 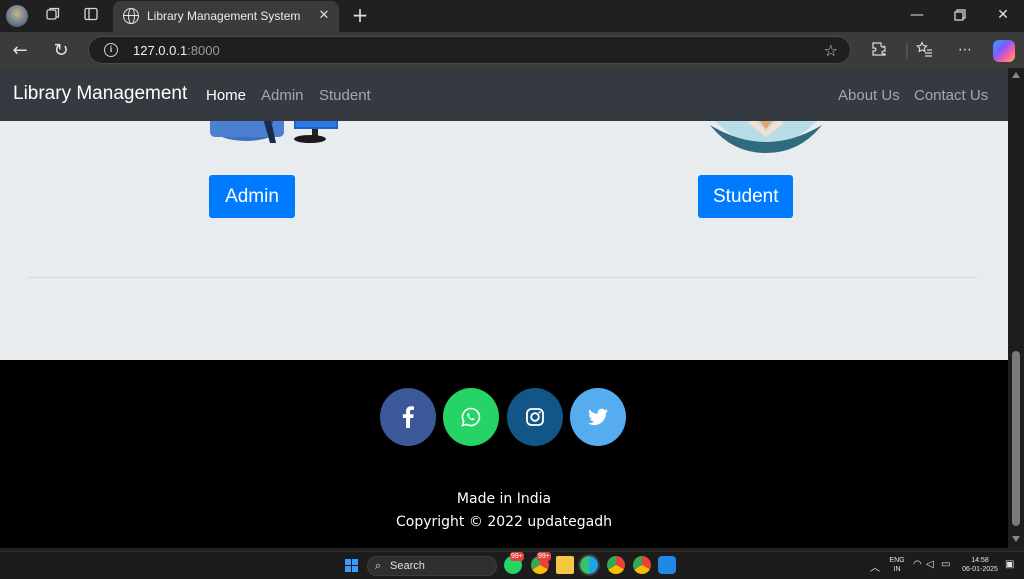 I want to click on facebook-icon, so click(x=408, y=417).